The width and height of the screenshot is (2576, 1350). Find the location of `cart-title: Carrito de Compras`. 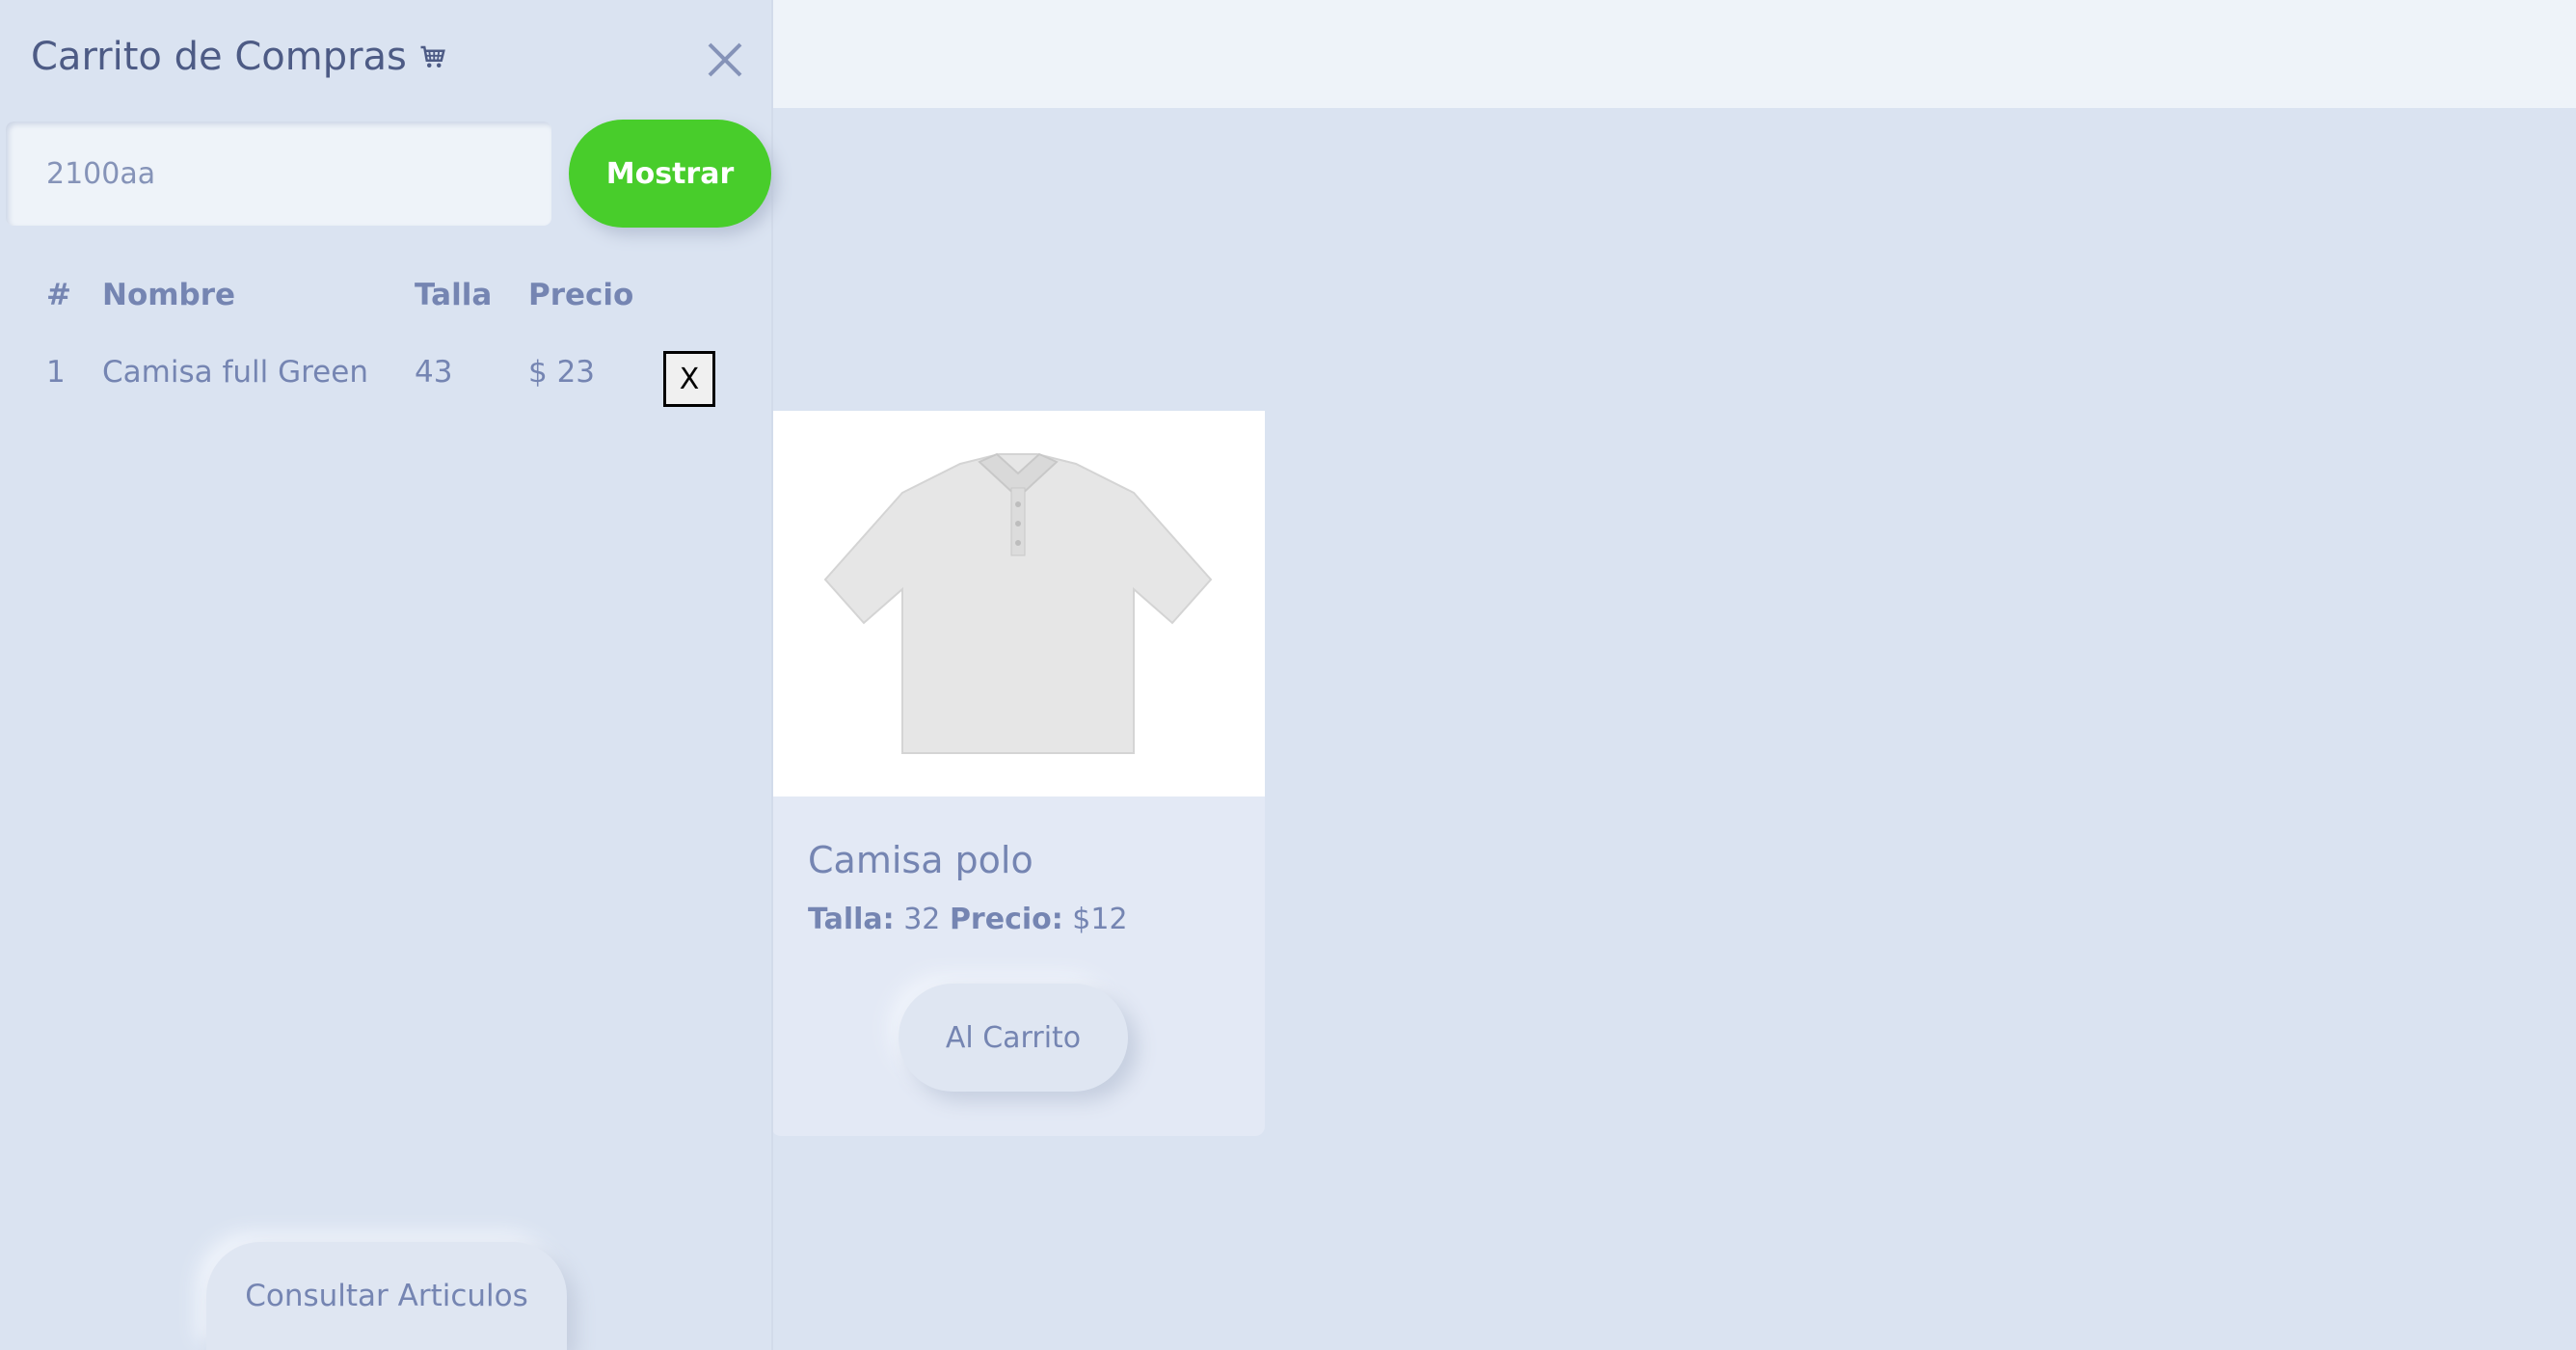

cart-title: Carrito de Compras is located at coordinates (239, 57).